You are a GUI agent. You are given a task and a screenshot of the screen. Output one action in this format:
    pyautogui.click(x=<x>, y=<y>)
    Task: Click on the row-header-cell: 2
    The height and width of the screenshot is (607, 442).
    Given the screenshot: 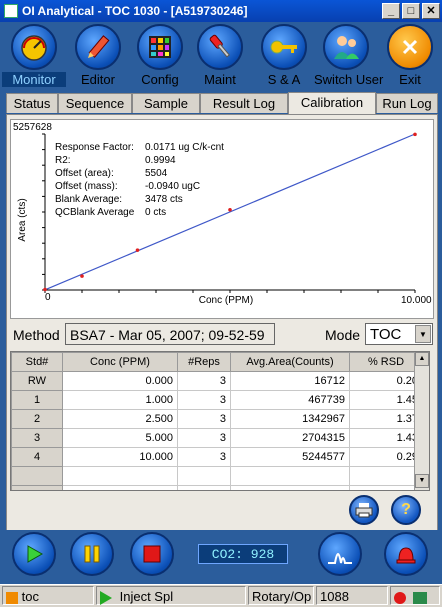 What is the action you would take?
    pyautogui.click(x=37, y=419)
    